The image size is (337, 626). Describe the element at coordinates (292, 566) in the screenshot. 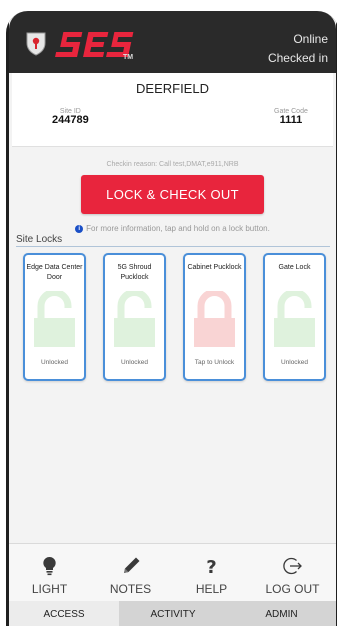

I see `logout-icon` at that location.